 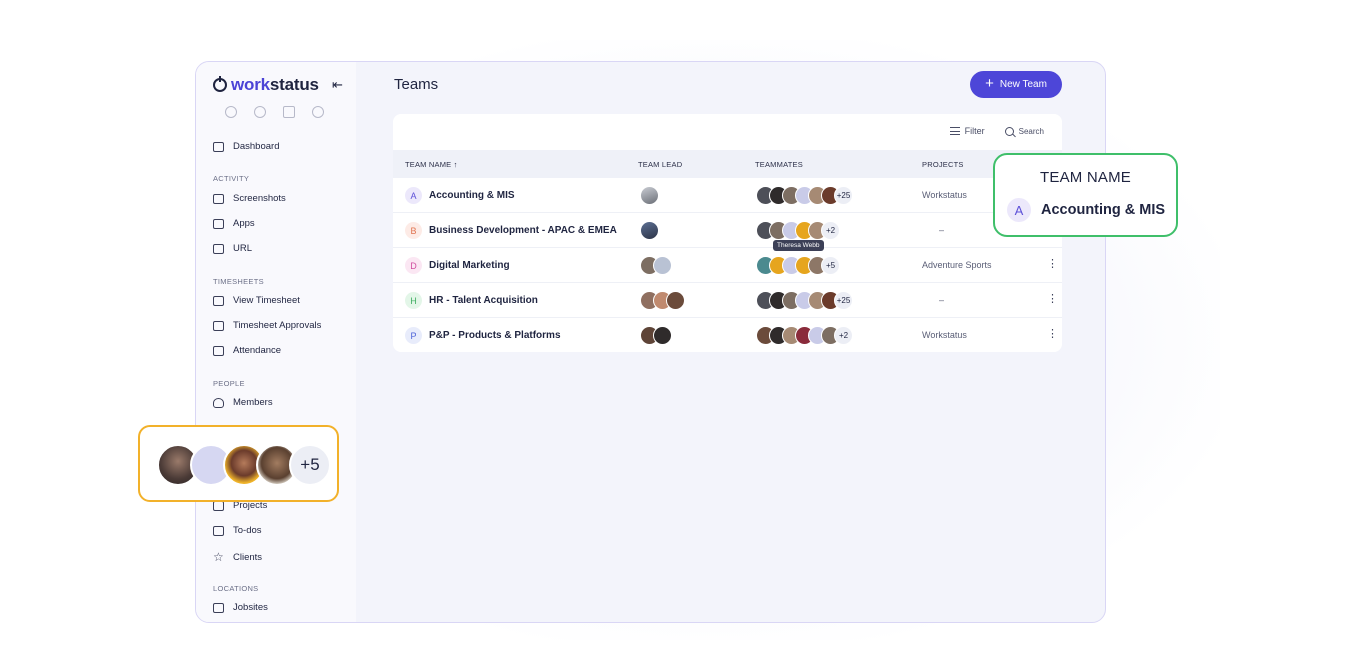 What do you see at coordinates (275, 84) in the screenshot?
I see `logo-text: workstatus` at bounding box center [275, 84].